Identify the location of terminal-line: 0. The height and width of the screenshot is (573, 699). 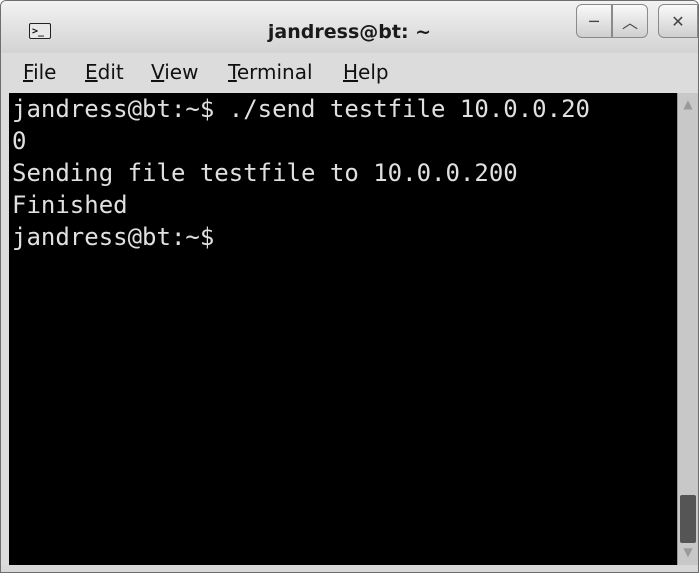
(19, 141).